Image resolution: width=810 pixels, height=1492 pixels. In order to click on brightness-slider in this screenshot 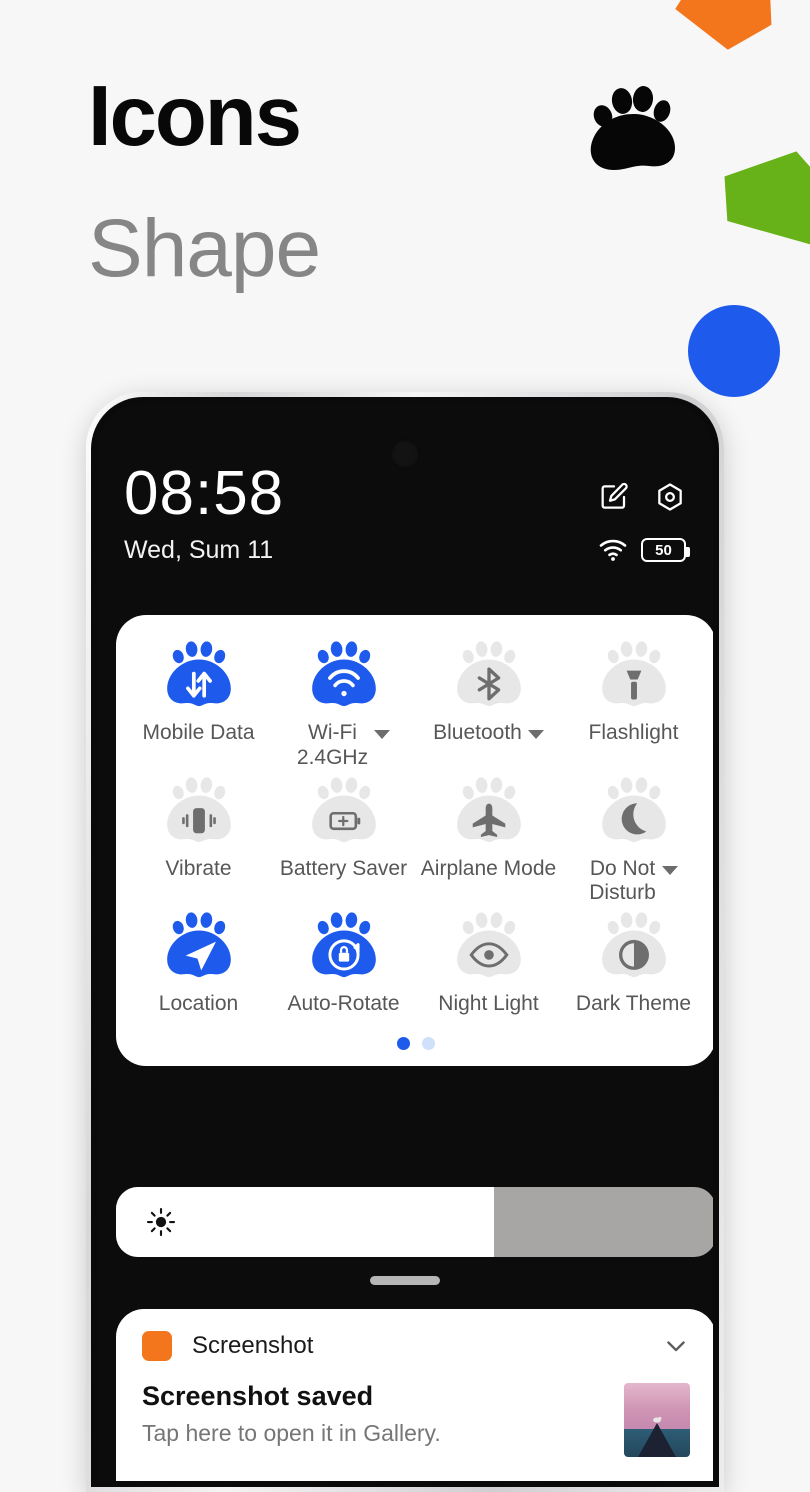, I will do `click(414, 1222)`.